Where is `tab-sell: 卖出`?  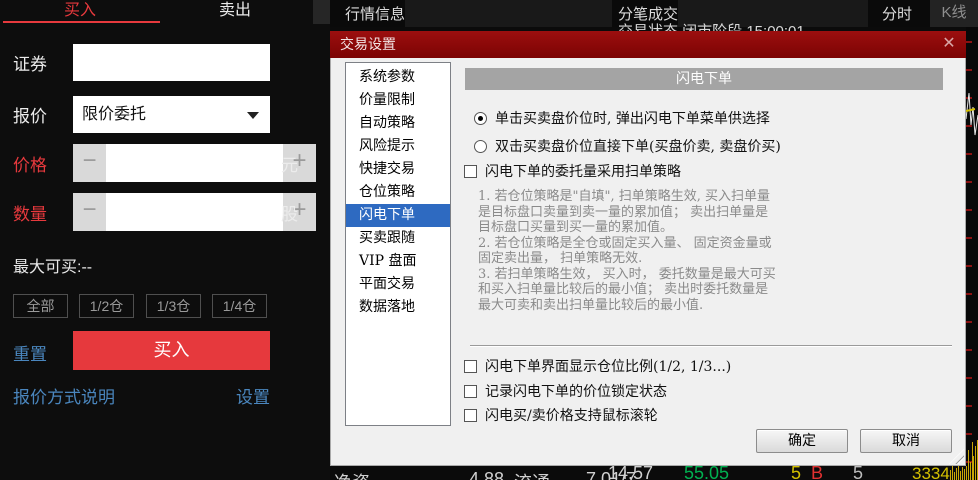
tab-sell: 卖出 is located at coordinates (235, 12).